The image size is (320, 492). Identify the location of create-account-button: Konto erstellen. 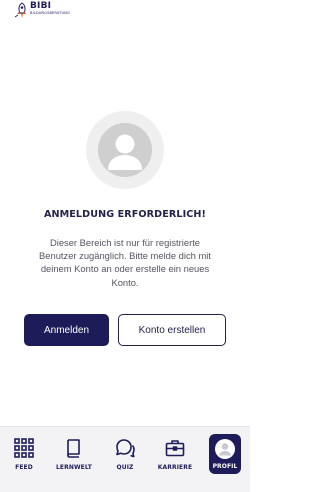
(172, 330).